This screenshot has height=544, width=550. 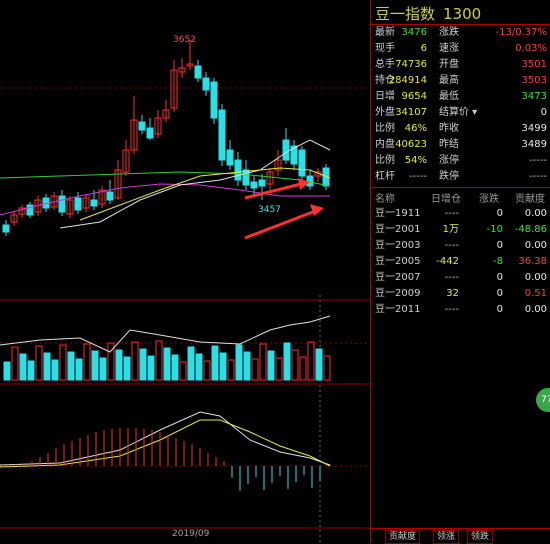 I want to click on quote-value: 3489, so click(x=534, y=144).